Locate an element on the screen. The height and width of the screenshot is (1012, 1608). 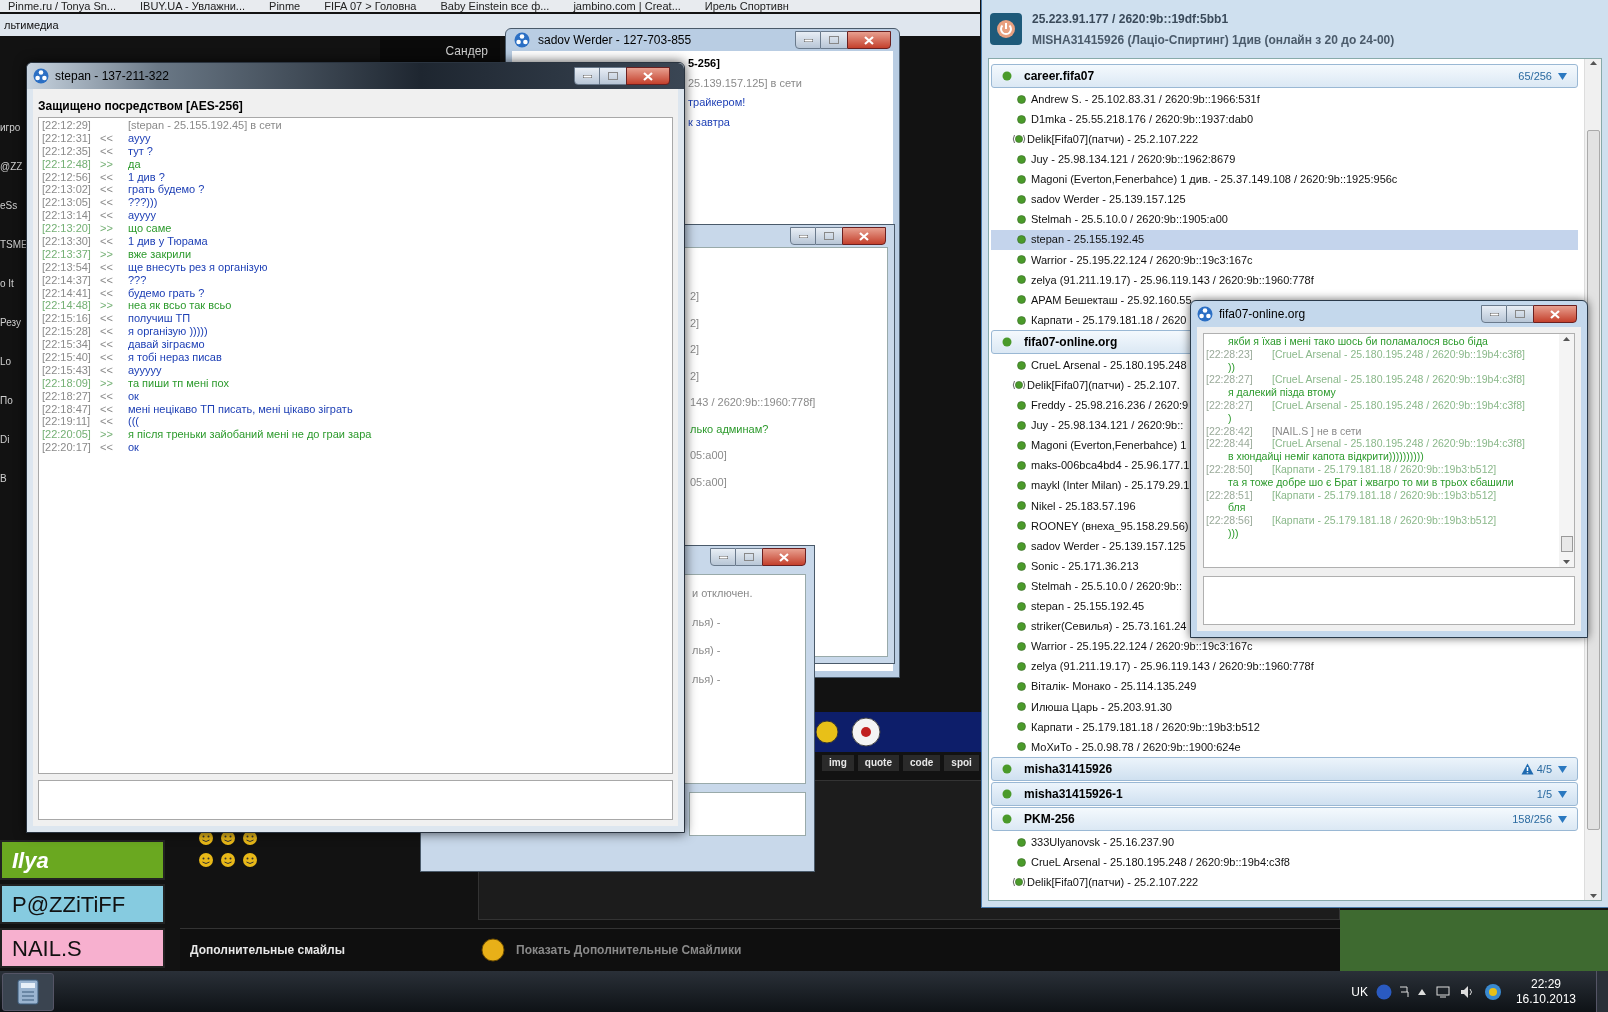
contact-name: Sonic - 25.171.36.213 is located at coordinates (1085, 566).